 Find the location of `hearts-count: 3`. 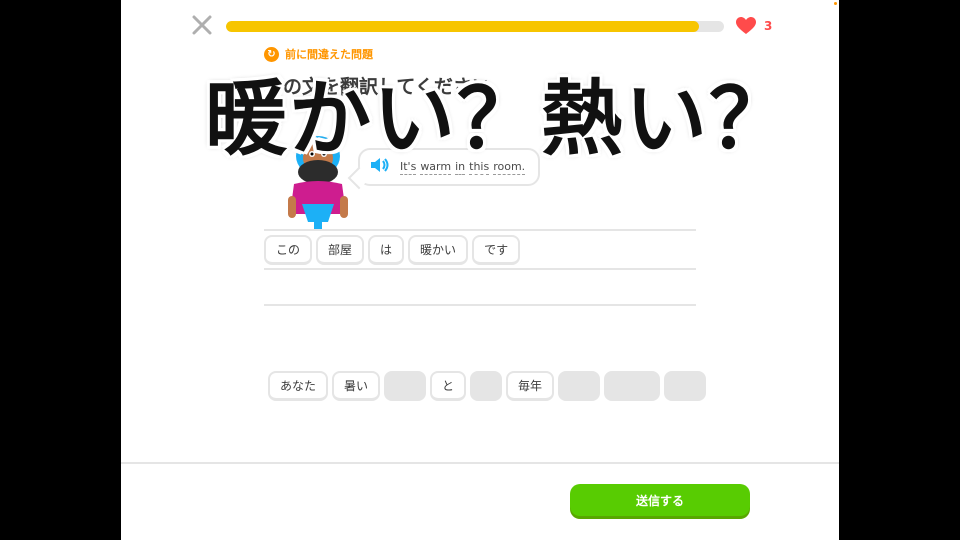

hearts-count: 3 is located at coordinates (768, 26).